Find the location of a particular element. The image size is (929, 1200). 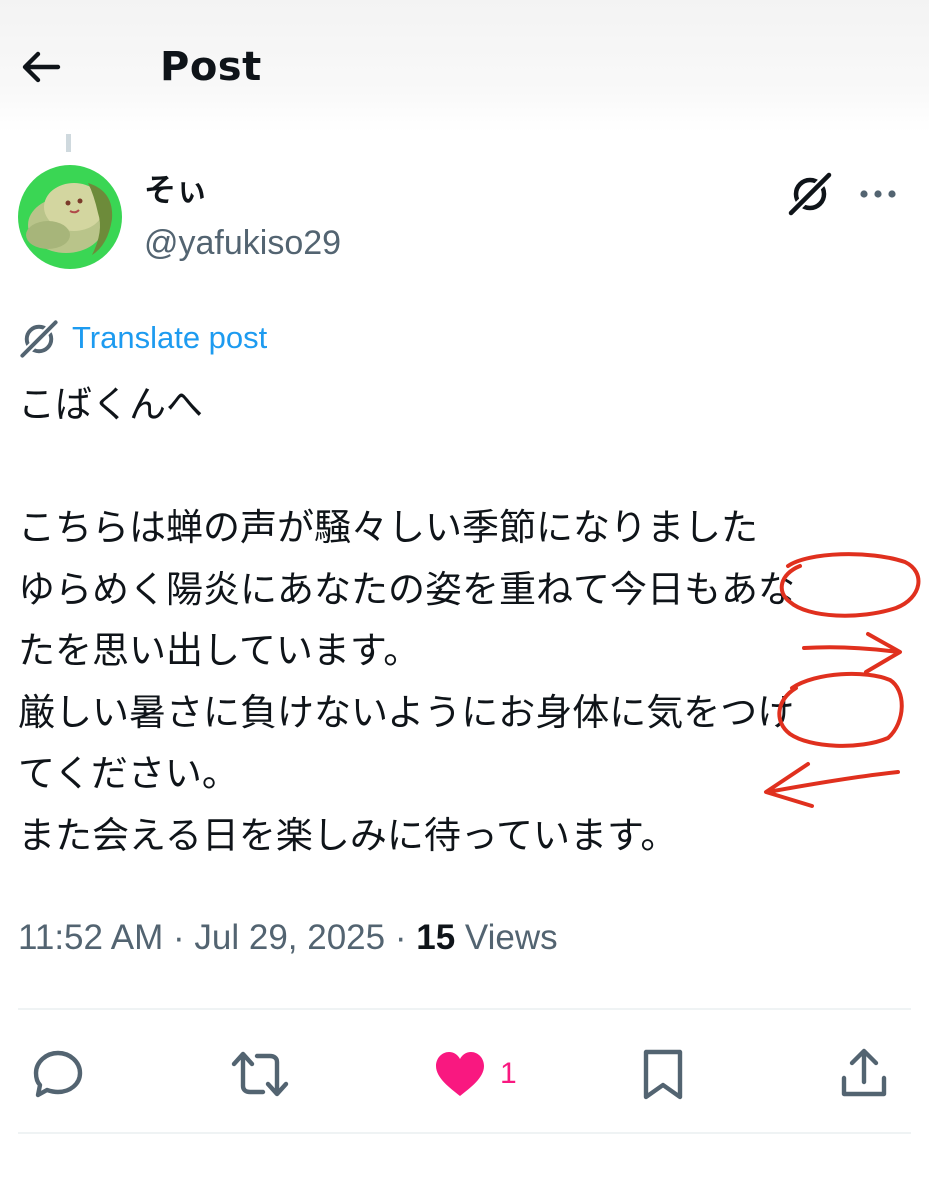

back-button is located at coordinates (40, 68).